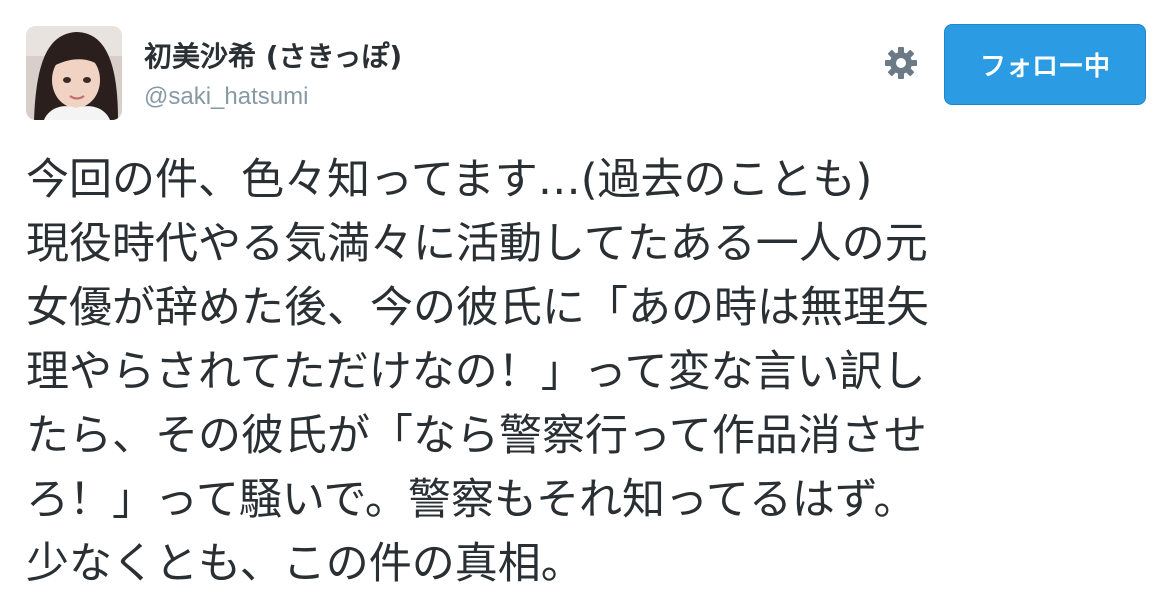 The height and width of the screenshot is (614, 1170). Describe the element at coordinates (477, 244) in the screenshot. I see `tweet-line: 現役時代やる気満々に活動してたある一人の元` at that location.